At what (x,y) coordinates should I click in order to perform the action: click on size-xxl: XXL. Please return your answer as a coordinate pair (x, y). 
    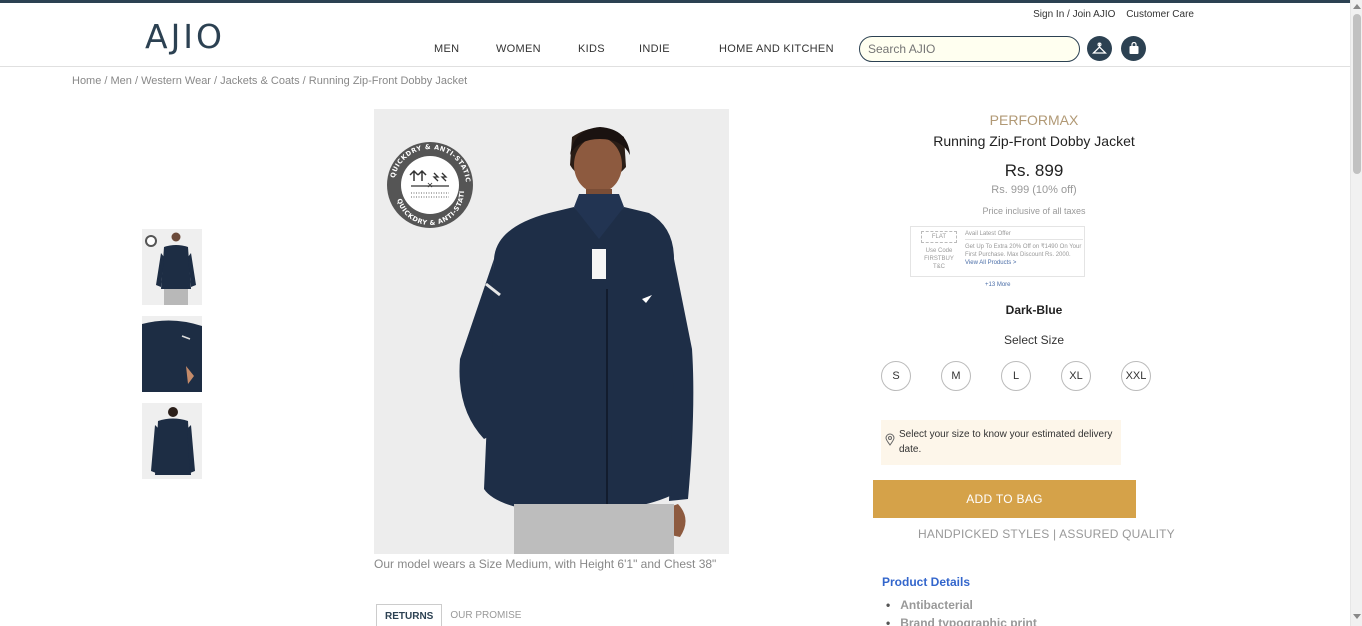
    Looking at the image, I should click on (1136, 376).